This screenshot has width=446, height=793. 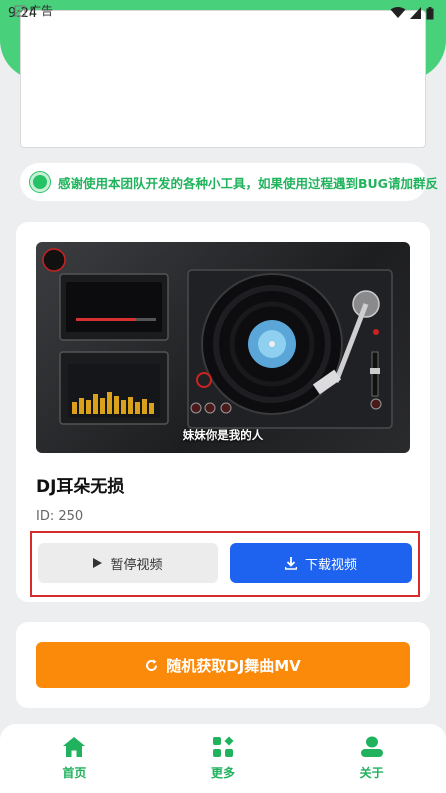 What do you see at coordinates (248, 183) in the screenshot?
I see `notice-text: 感谢使用本团队开发的各种小工具，如果使用过程遇到BUG请加群反` at bounding box center [248, 183].